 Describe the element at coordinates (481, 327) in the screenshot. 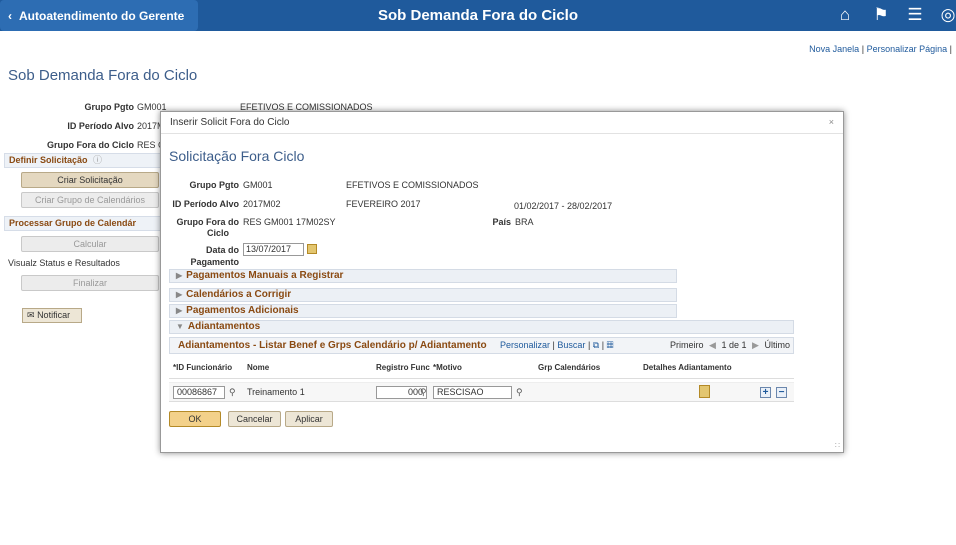

I see `section-adiantamentos: ▼ Adiantamentos` at that location.